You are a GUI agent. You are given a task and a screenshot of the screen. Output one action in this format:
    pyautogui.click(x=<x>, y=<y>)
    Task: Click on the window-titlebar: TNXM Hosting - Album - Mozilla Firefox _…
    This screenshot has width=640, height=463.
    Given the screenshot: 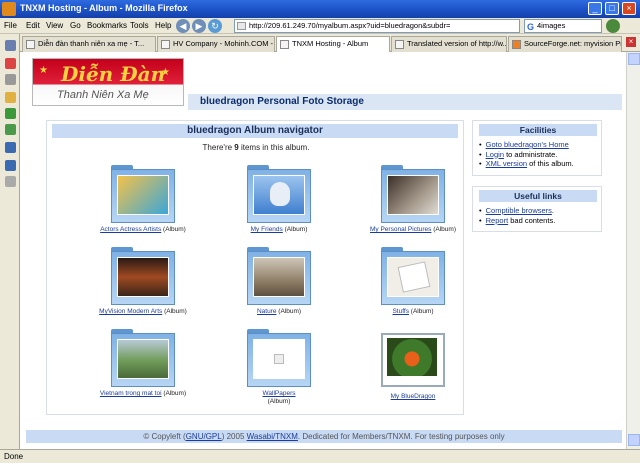 What is the action you would take?
    pyautogui.click(x=320, y=9)
    